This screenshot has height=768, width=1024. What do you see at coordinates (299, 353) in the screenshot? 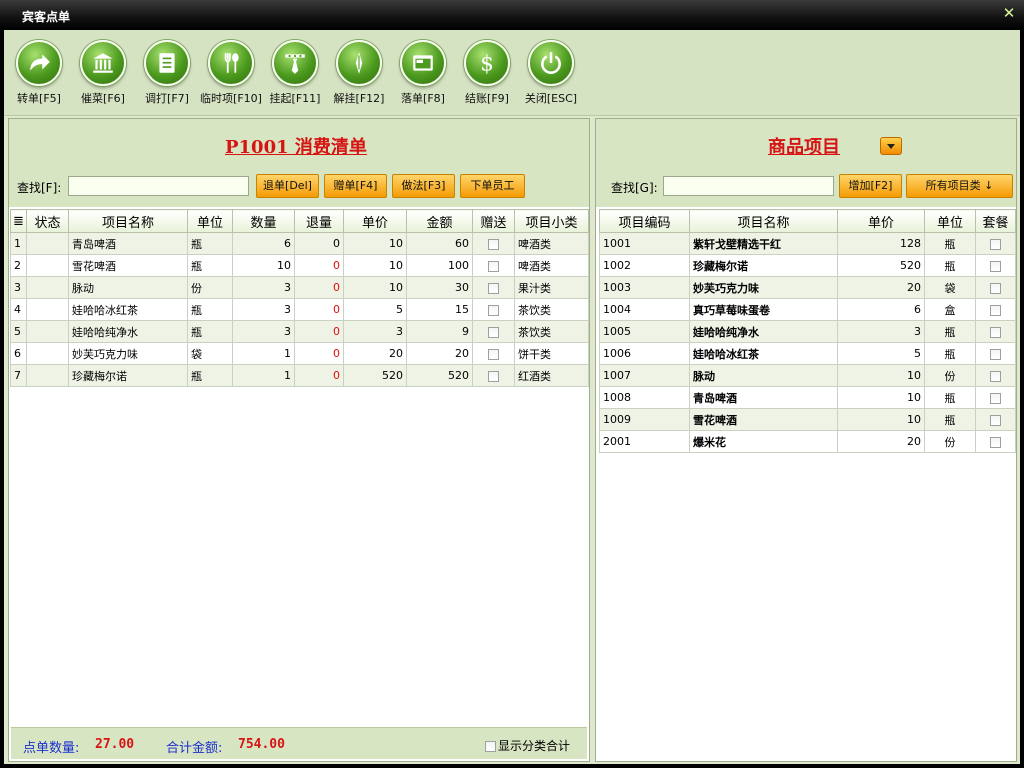
I see `table-row: 6 妙芙巧克力味 袋 1 0 20 20 饼干类` at bounding box center [299, 353].